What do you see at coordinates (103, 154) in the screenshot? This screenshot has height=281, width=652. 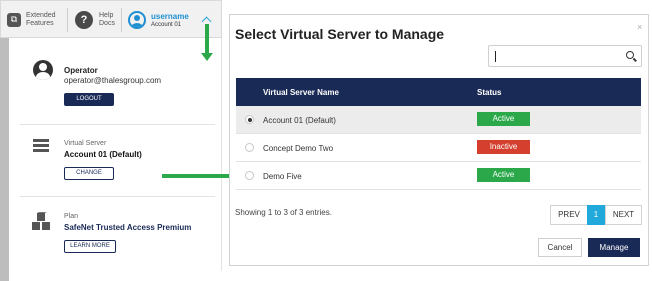 I see `virtual-server-name: Account 01 (Default)` at bounding box center [103, 154].